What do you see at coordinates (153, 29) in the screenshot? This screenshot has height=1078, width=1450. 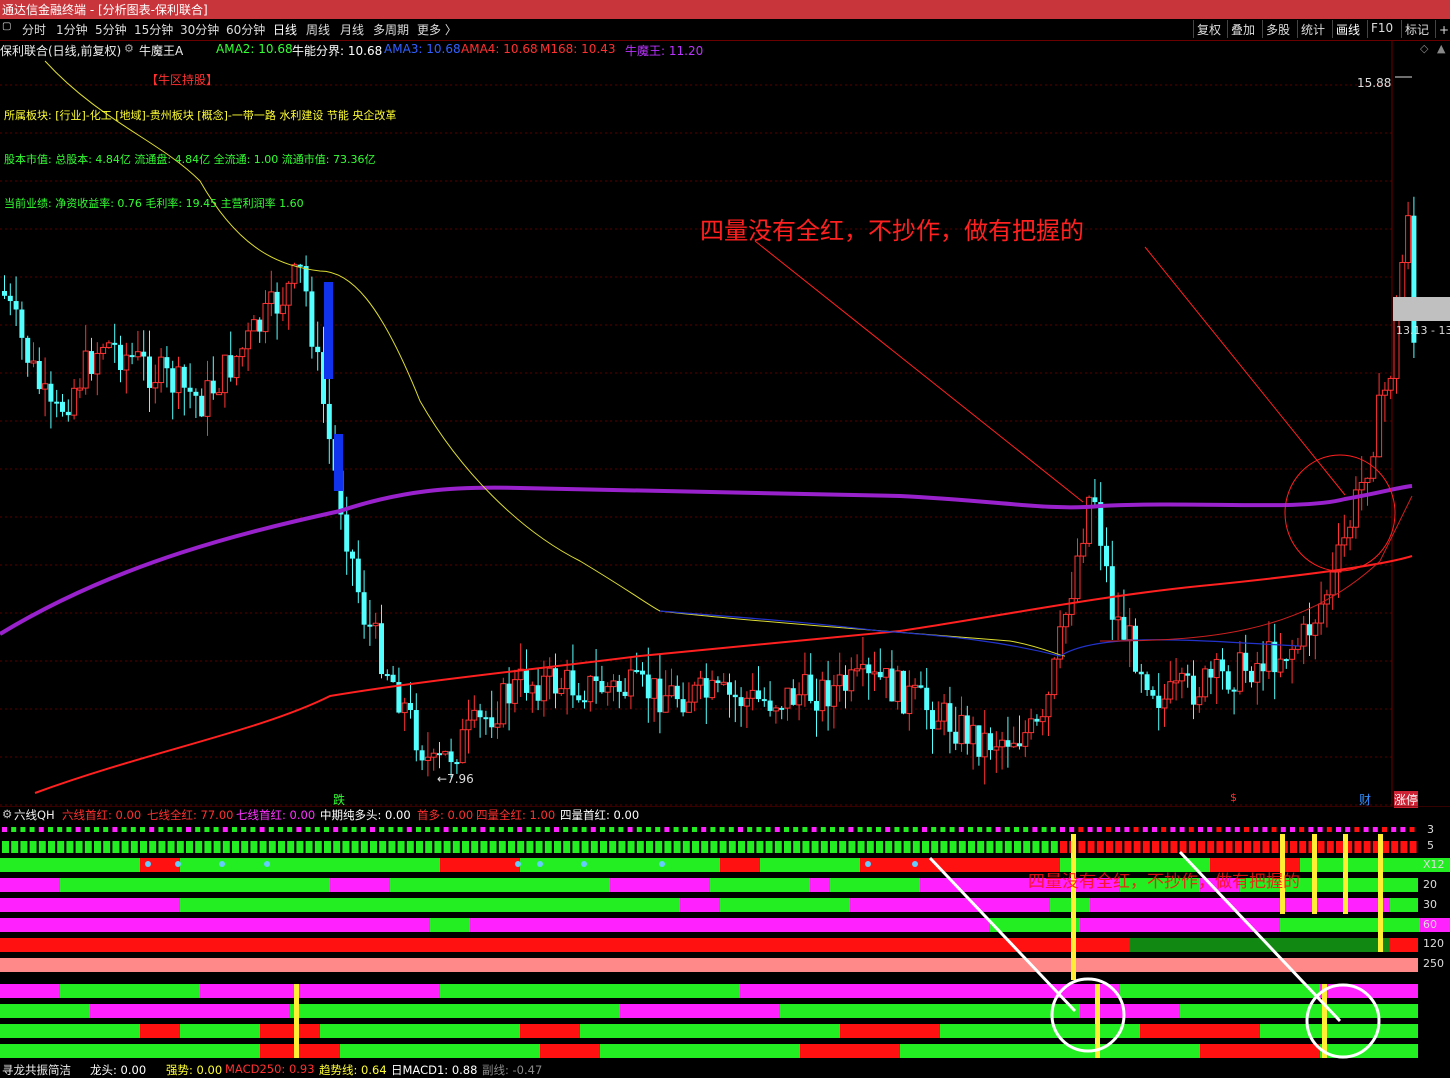 I see `tab-15min: 15分钟` at bounding box center [153, 29].